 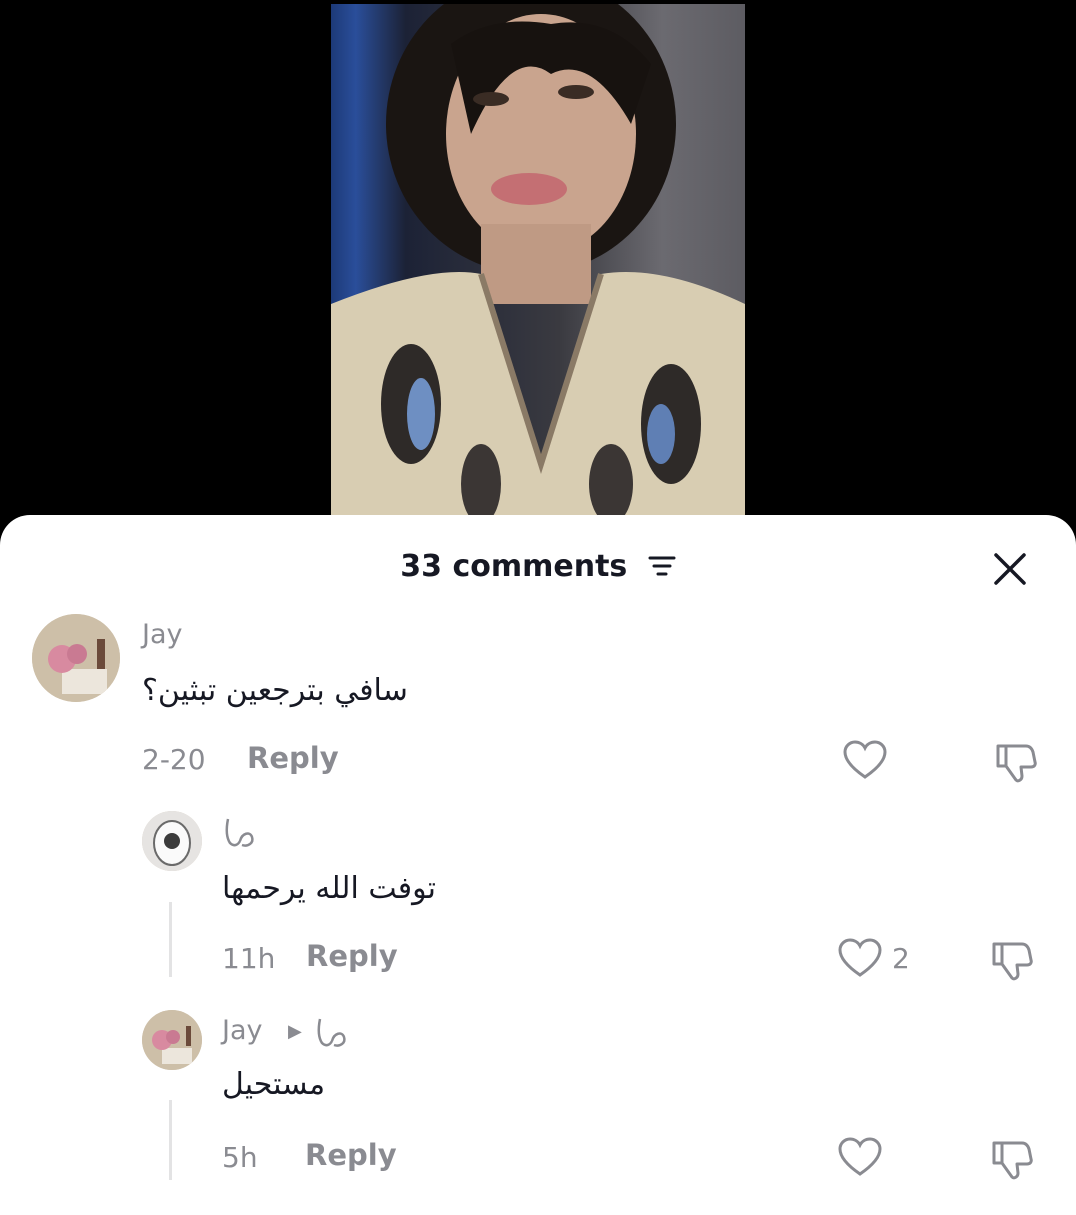 What do you see at coordinates (249, 958) in the screenshot?
I see `comment-time: 11h` at bounding box center [249, 958].